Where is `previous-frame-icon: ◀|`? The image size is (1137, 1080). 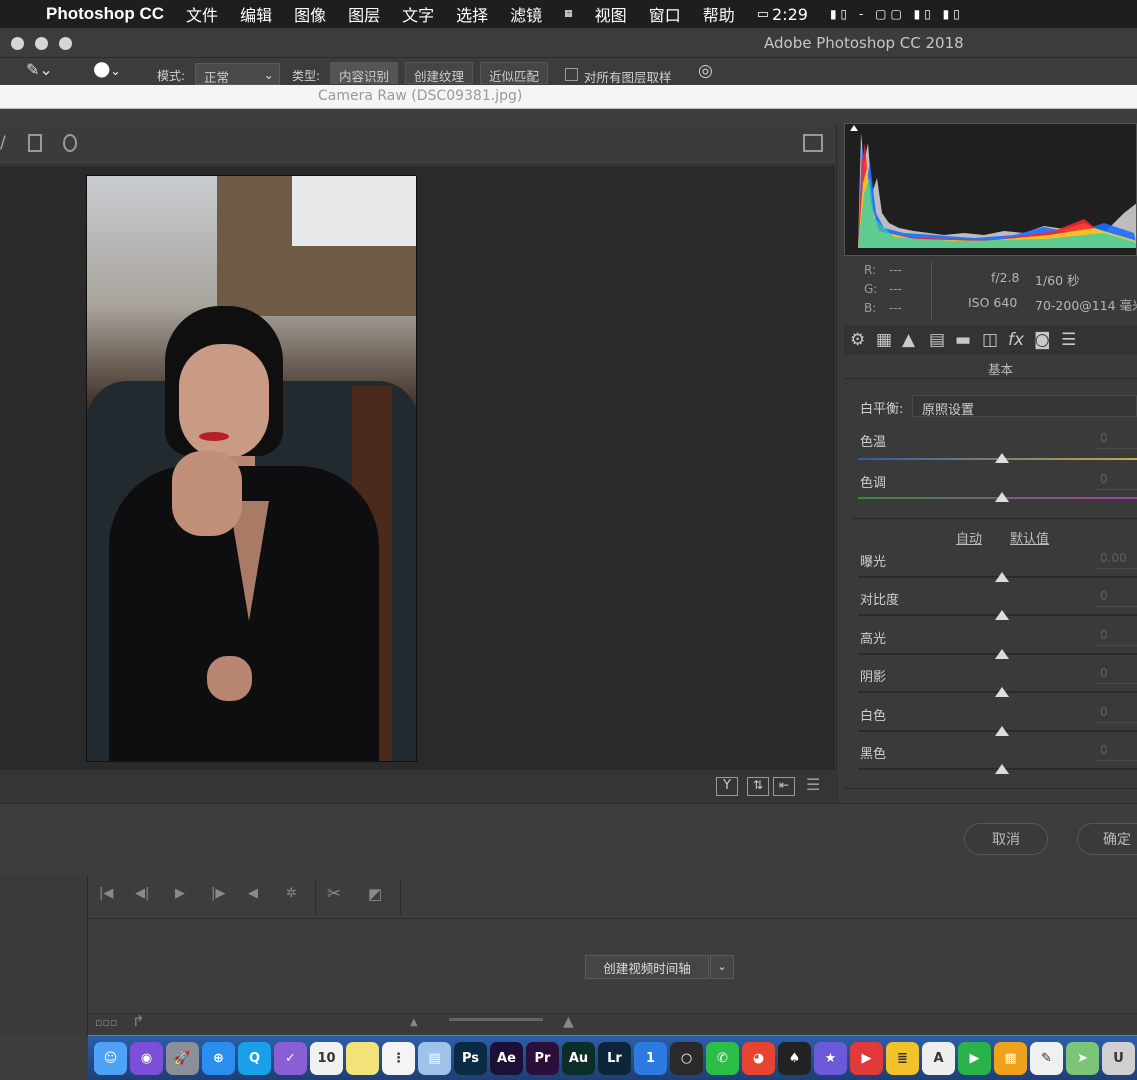 previous-frame-icon: ◀| is located at coordinates (142, 893).